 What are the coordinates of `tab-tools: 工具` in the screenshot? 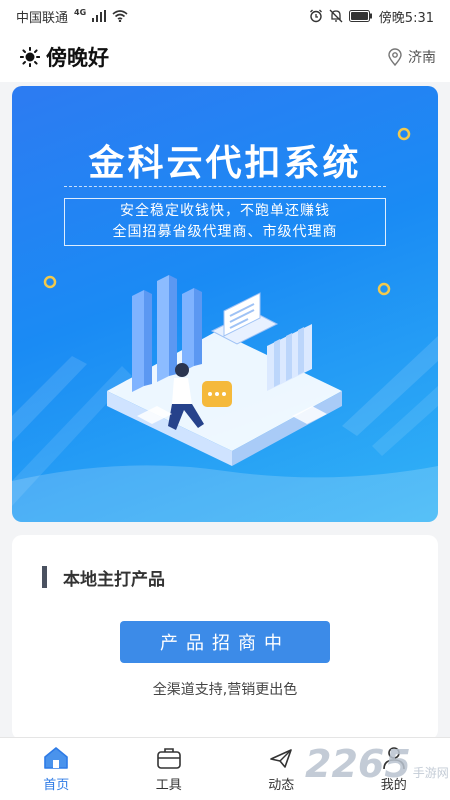 It's located at (169, 769).